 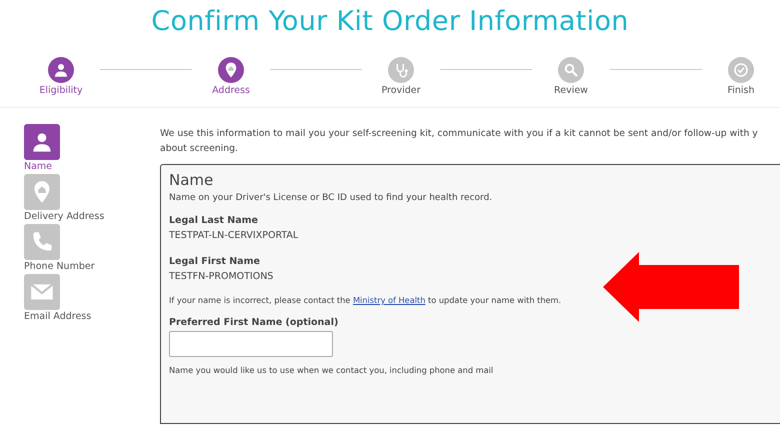 What do you see at coordinates (42, 192) in the screenshot?
I see `pin-icon` at bounding box center [42, 192].